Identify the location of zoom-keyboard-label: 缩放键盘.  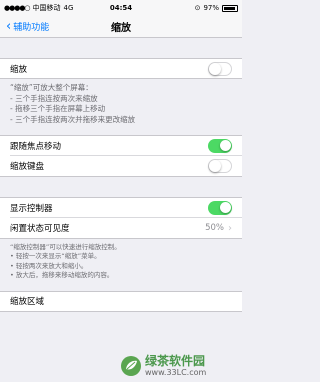
(27, 167).